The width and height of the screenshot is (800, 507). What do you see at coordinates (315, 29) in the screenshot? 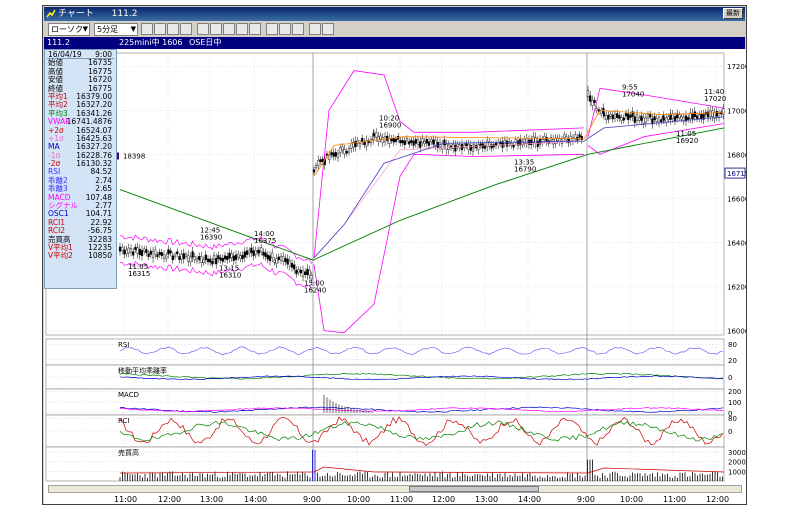
I see `search-icon` at bounding box center [315, 29].